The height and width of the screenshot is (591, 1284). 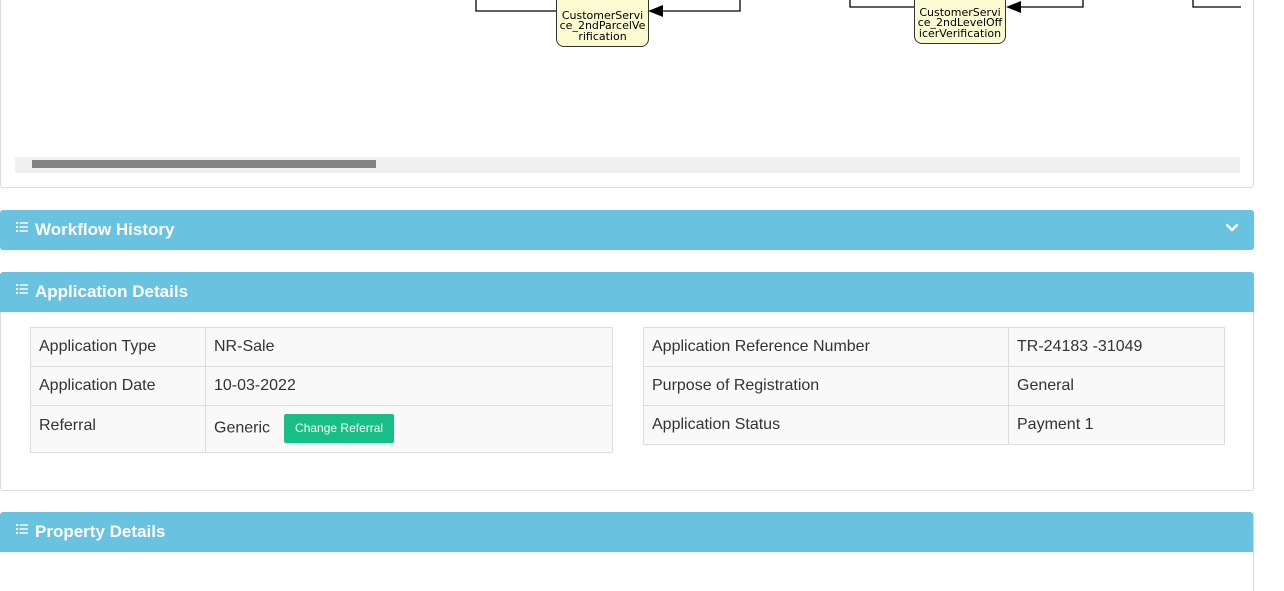 I want to click on field-label: Application Status, so click(x=826, y=425).